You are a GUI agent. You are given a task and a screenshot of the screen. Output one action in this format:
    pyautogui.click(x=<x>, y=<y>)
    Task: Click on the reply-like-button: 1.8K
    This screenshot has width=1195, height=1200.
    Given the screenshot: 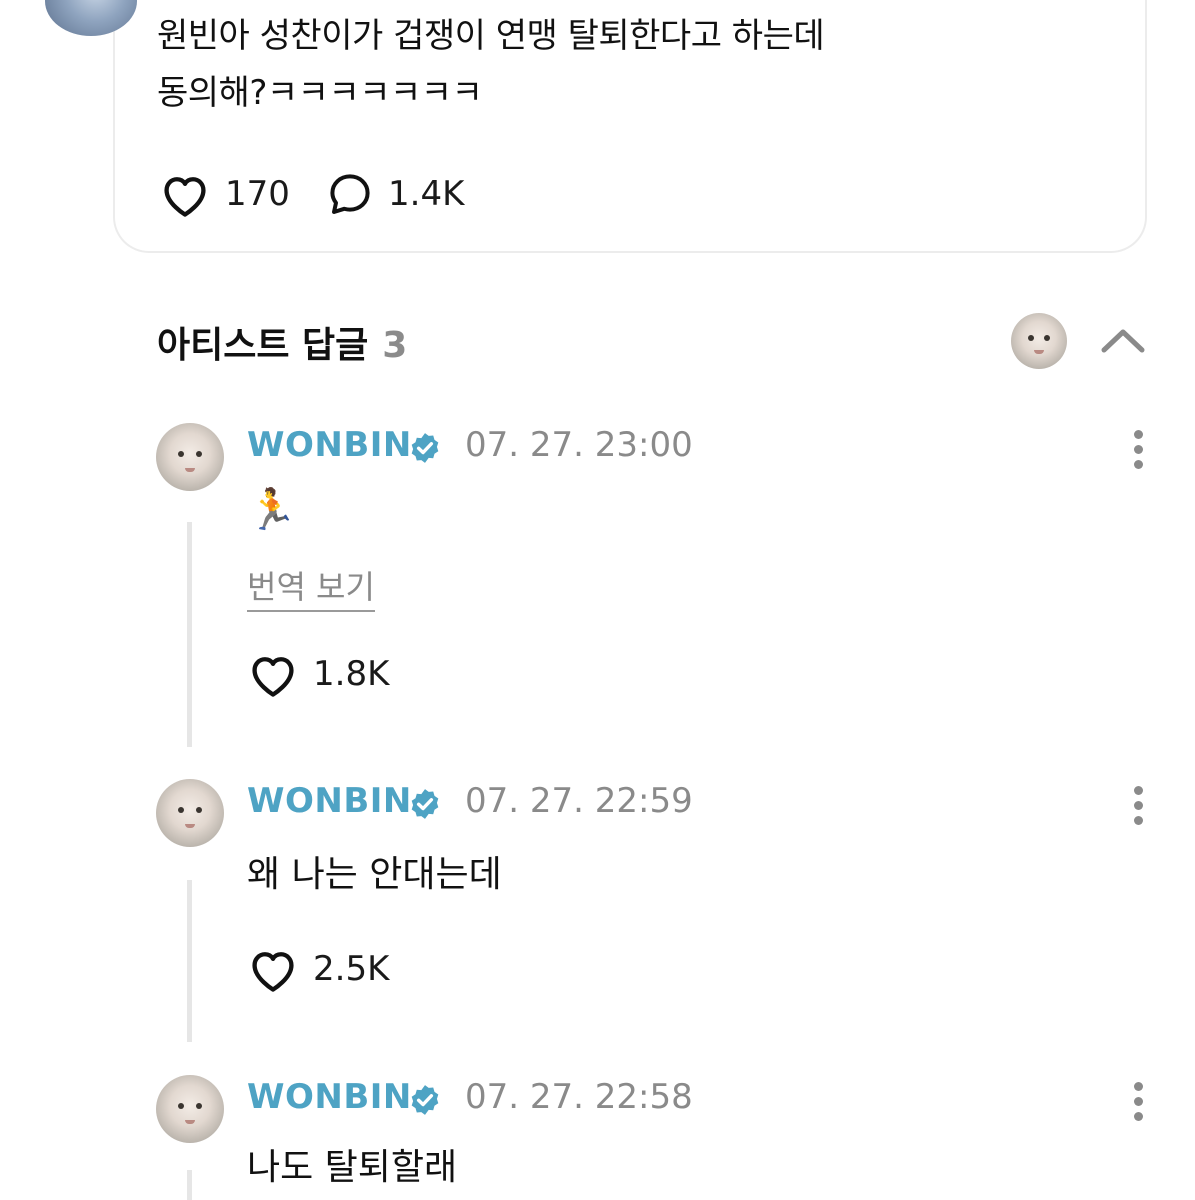 What is the action you would take?
    pyautogui.click(x=318, y=674)
    